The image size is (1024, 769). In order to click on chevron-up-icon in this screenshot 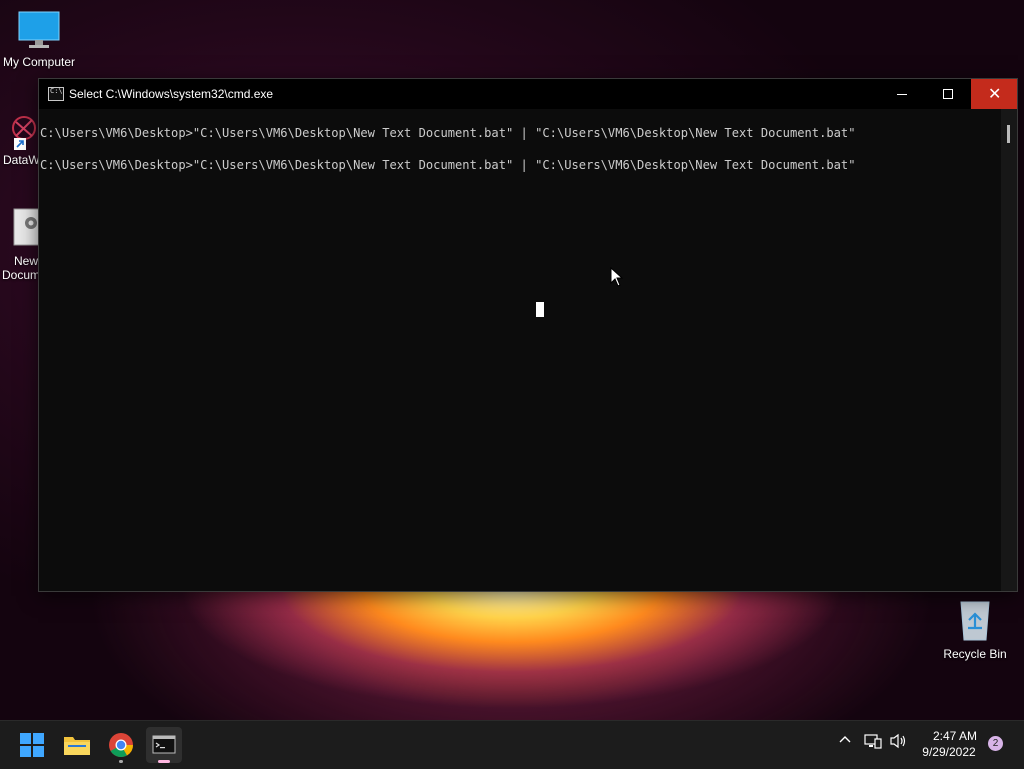, I will do `click(845, 741)`.